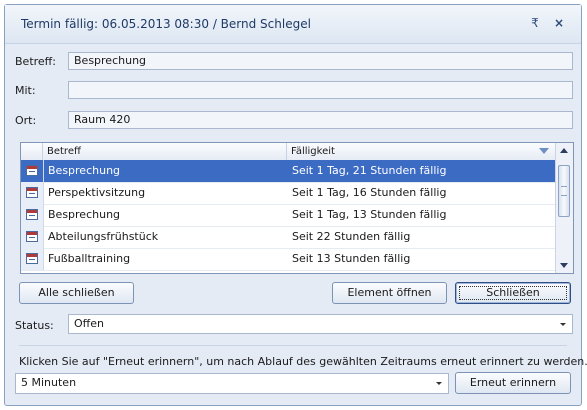  Describe the element at coordinates (369, 170) in the screenshot. I see `item-due: Seit 1 Tag, 21 Stunden fällig` at that location.